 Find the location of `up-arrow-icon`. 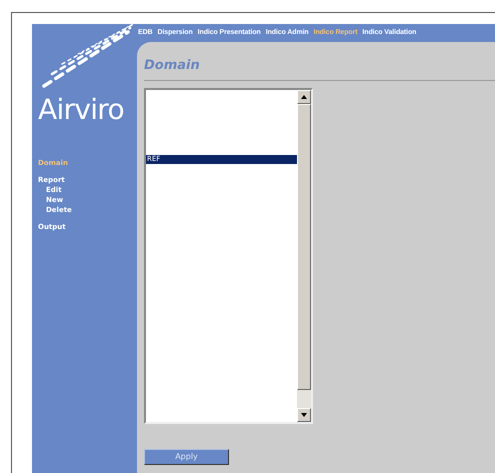

up-arrow-icon is located at coordinates (304, 96).